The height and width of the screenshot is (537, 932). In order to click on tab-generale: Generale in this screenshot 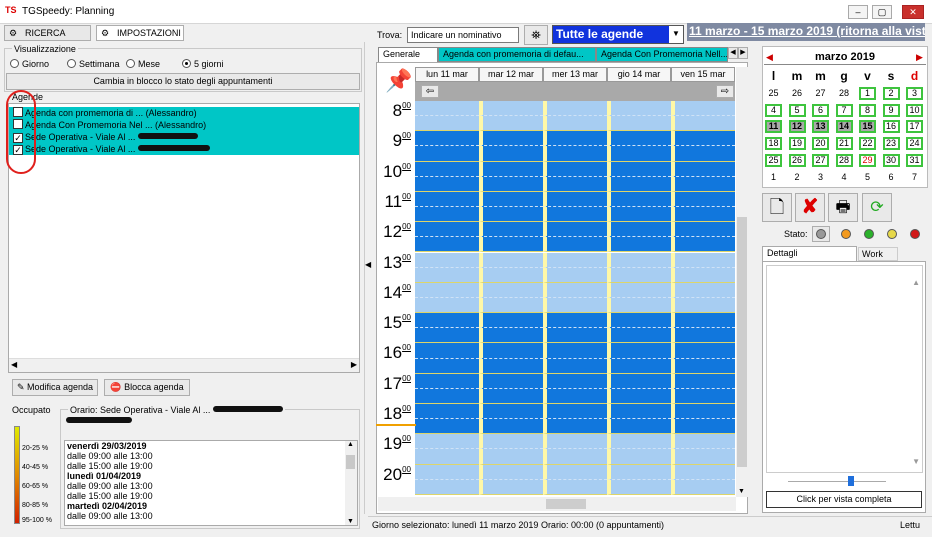, I will do `click(408, 54)`.